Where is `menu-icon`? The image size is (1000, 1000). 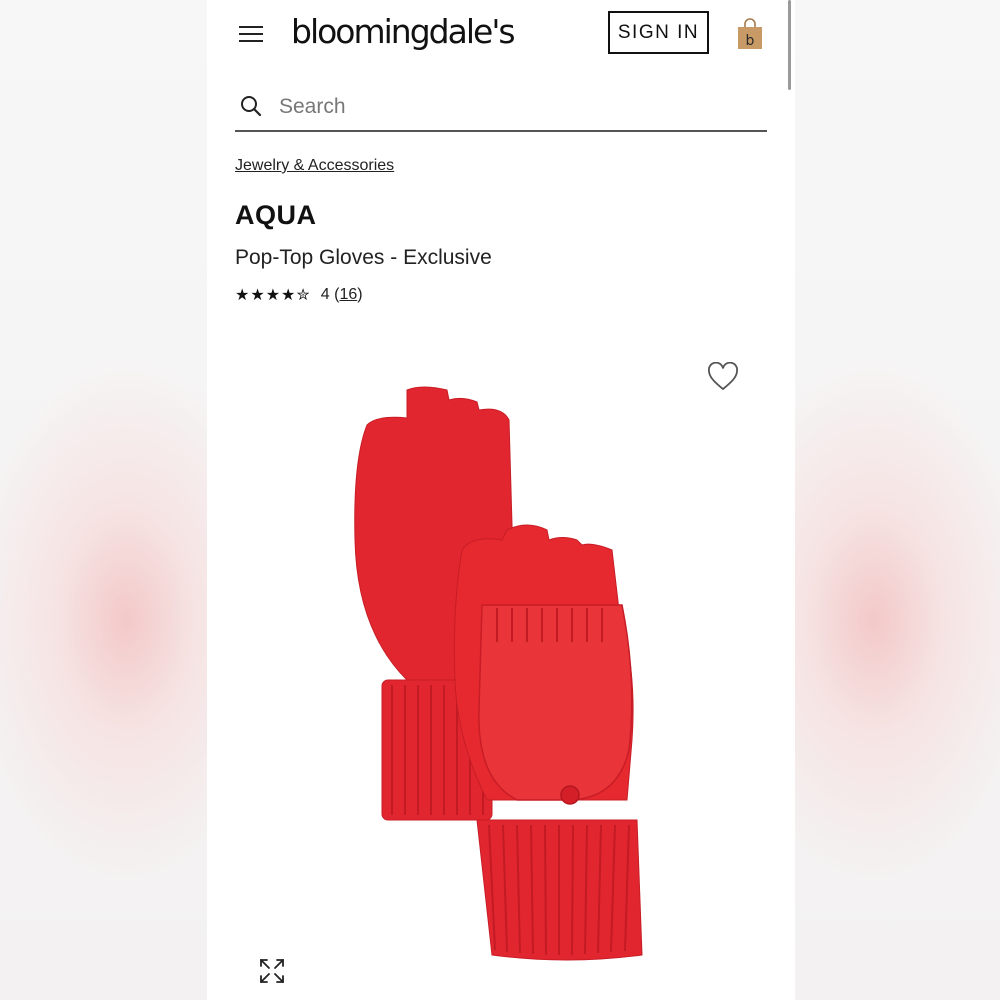 menu-icon is located at coordinates (251, 34).